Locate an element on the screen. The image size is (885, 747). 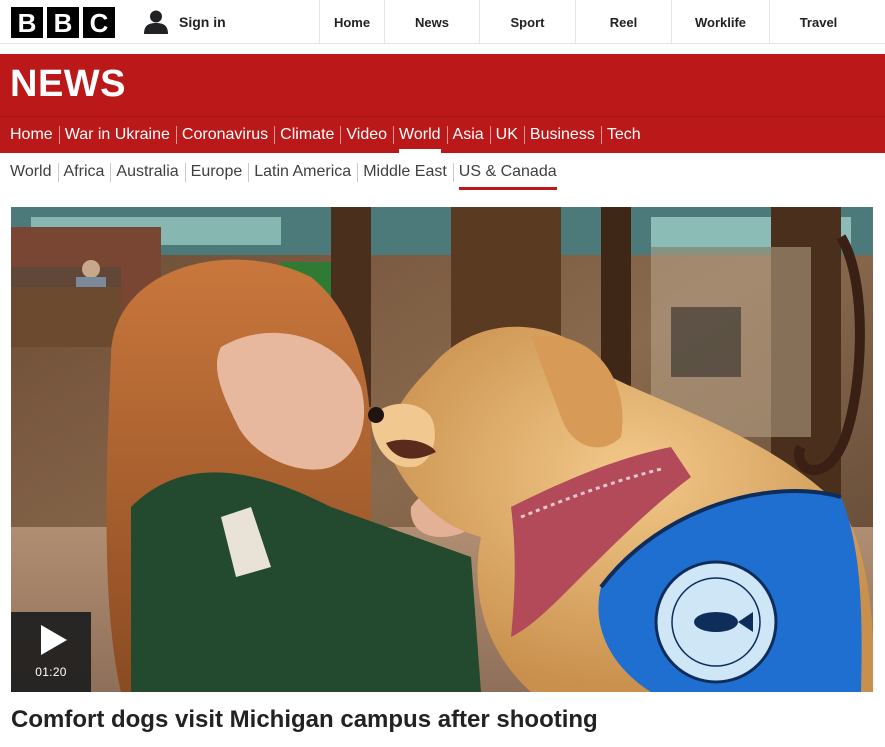
secondary-nav-world: World is located at coordinates (31, 172).